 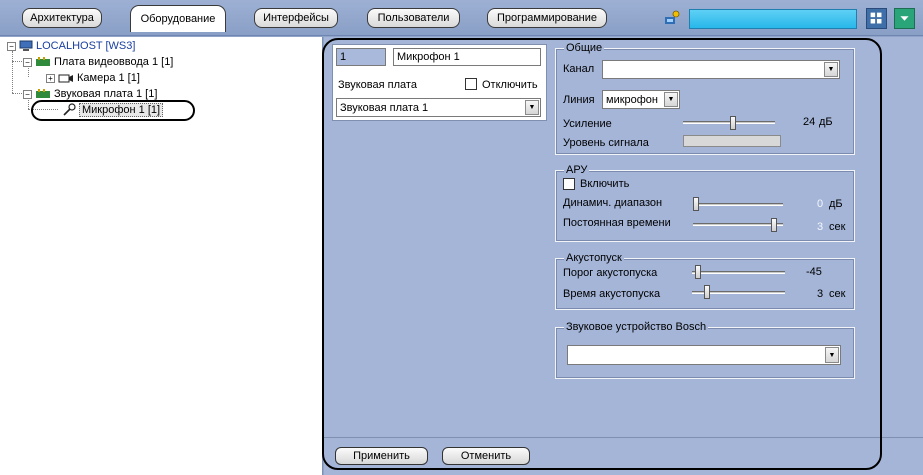 I want to click on general-title: Общие, so click(x=584, y=48).